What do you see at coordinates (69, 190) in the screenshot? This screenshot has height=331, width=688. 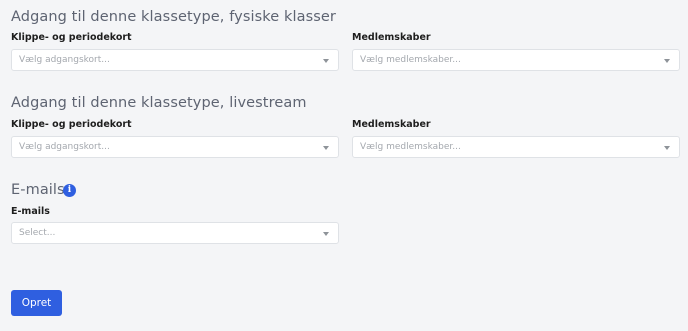 I see `info-icon: i` at bounding box center [69, 190].